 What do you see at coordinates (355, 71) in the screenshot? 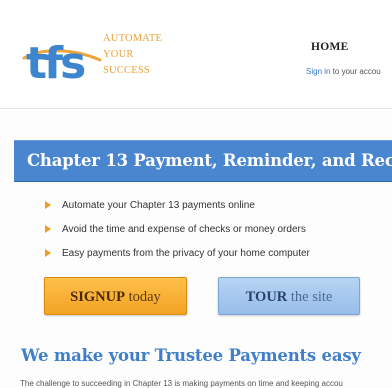
I see `signin-text: to your accou` at bounding box center [355, 71].